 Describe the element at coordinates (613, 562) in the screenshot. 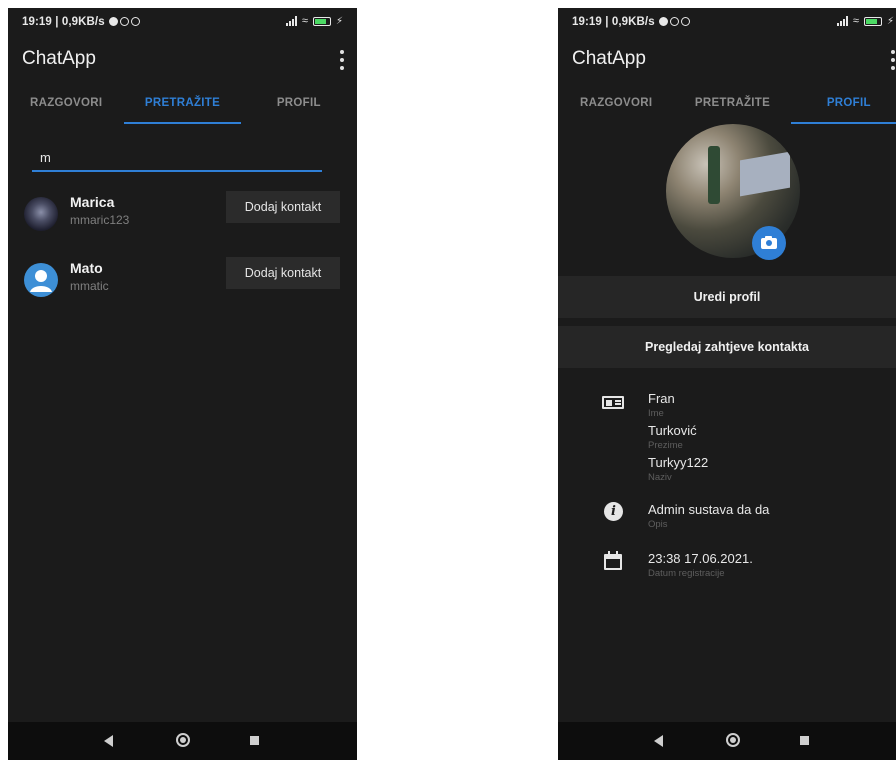

I see `calendar-icon` at that location.